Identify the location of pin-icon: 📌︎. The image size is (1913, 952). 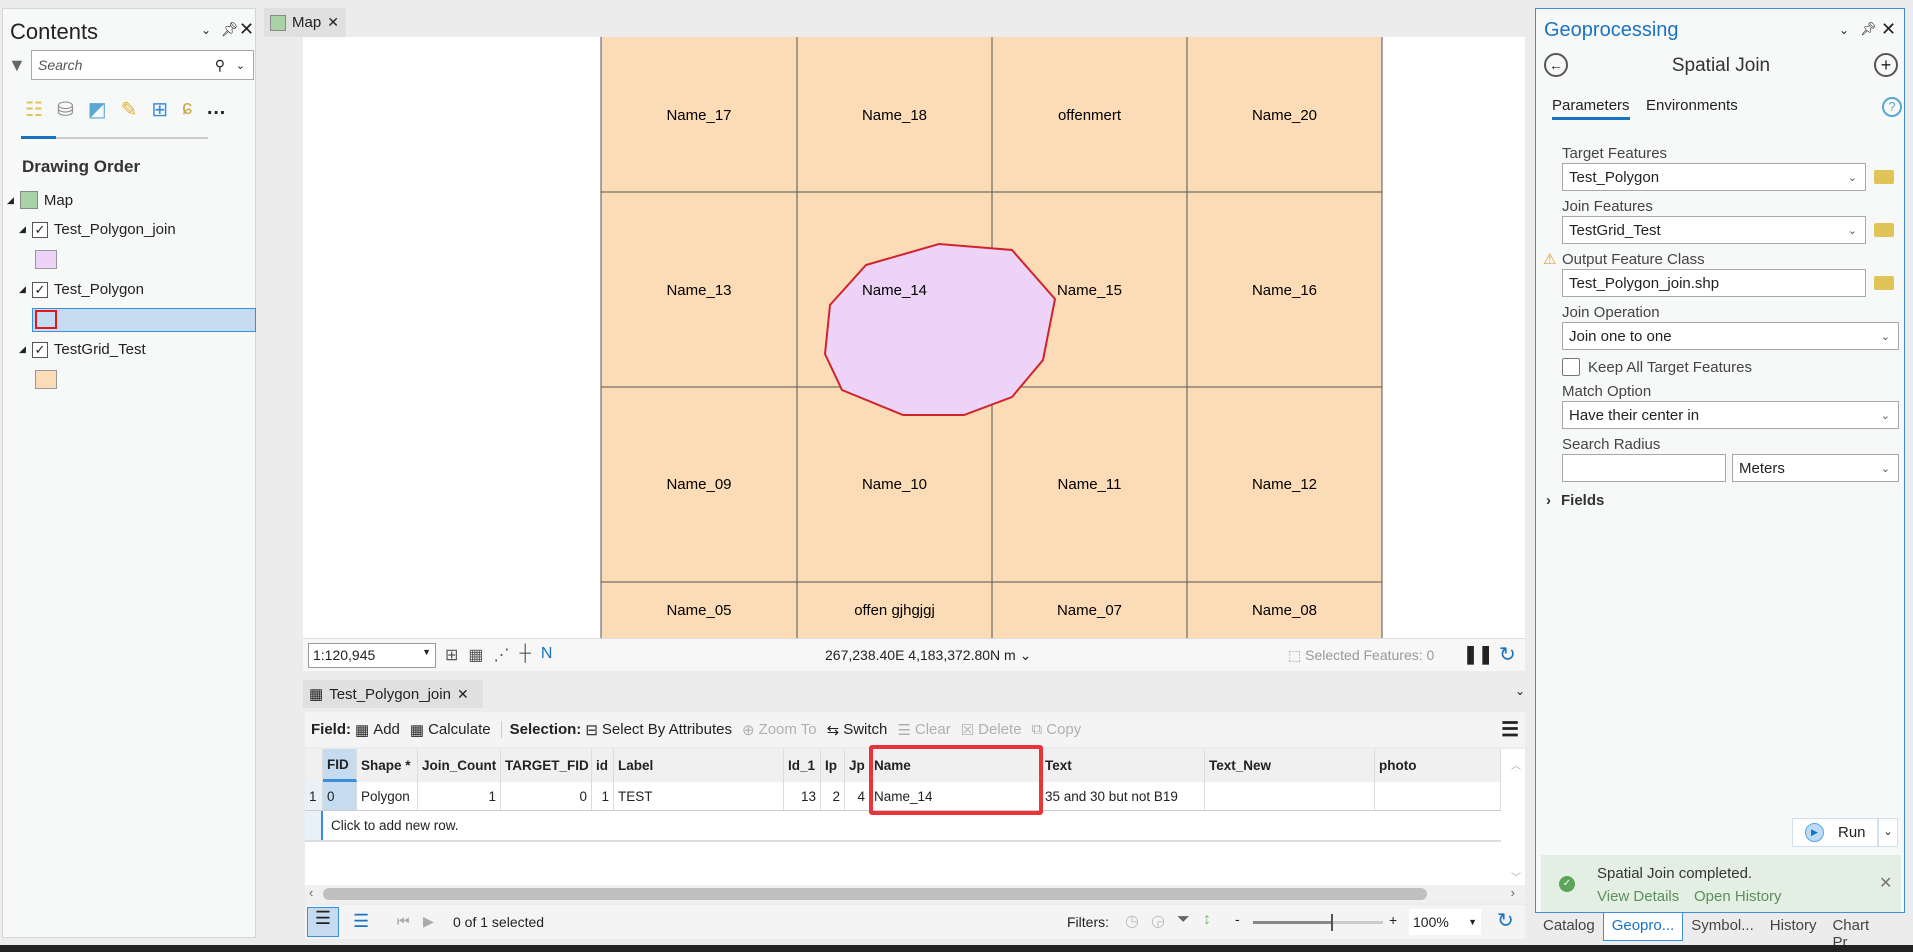
(1868, 29).